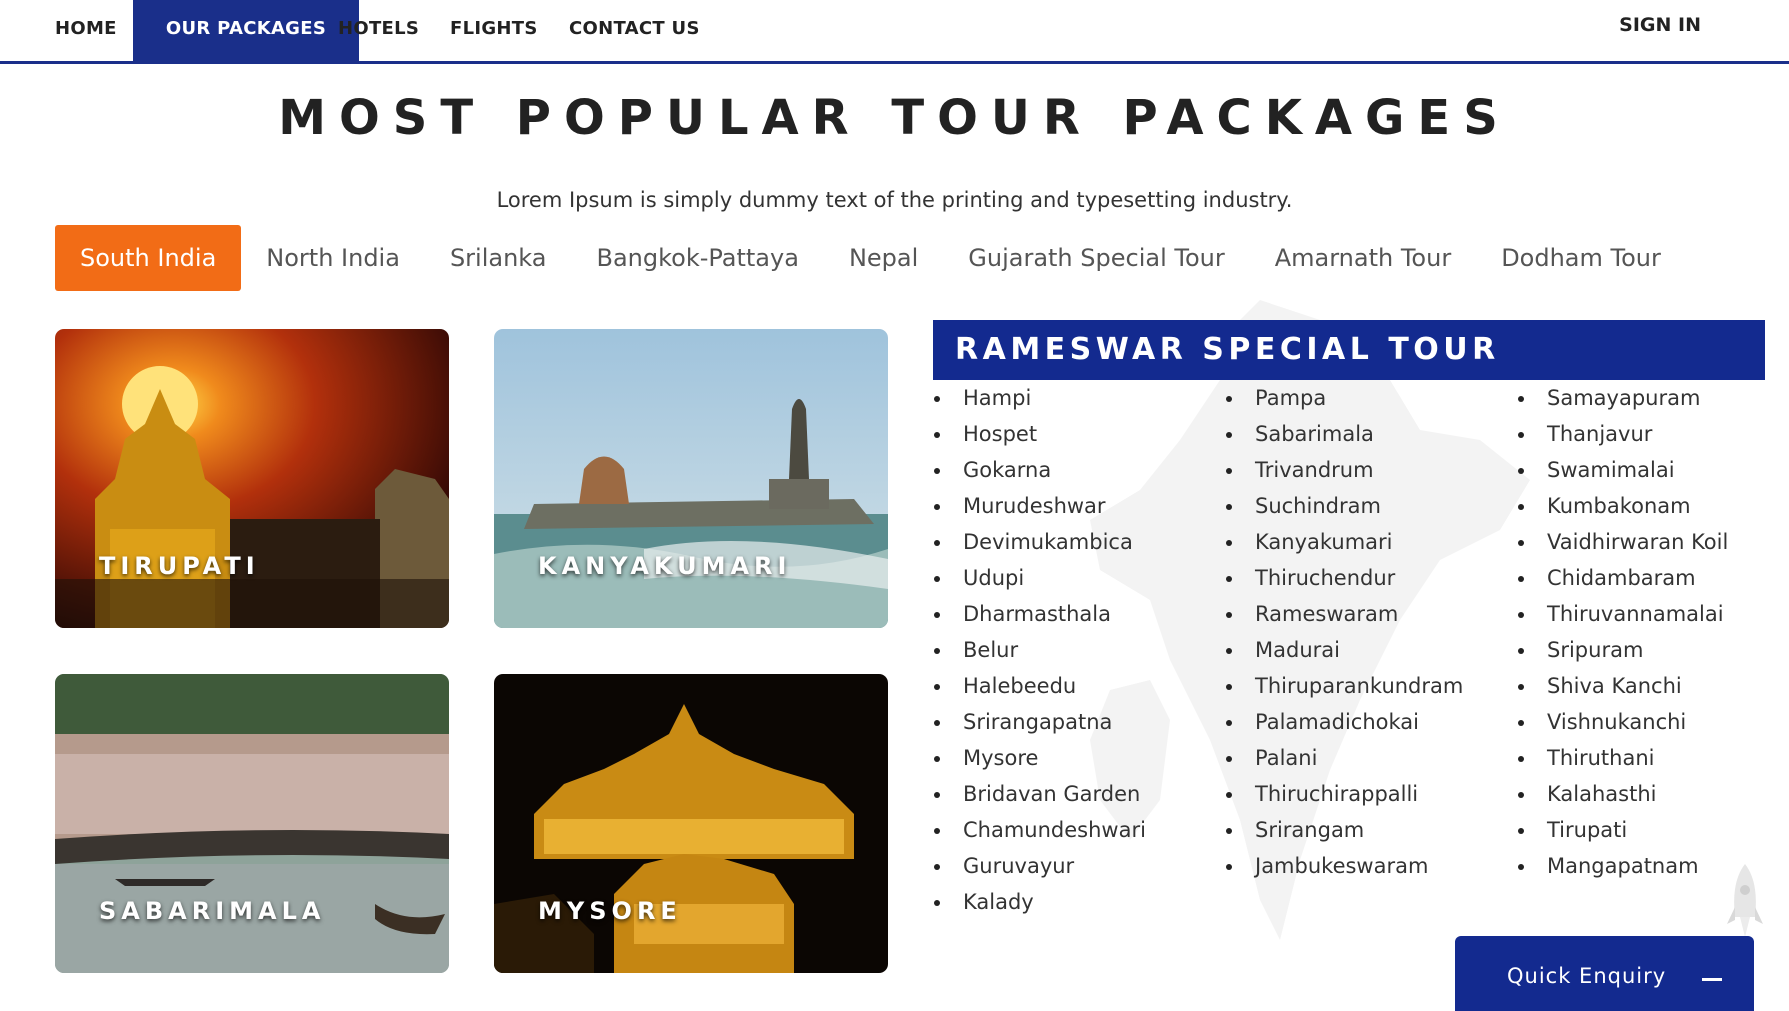  I want to click on list-item: Tirupati, so click(1623, 832).